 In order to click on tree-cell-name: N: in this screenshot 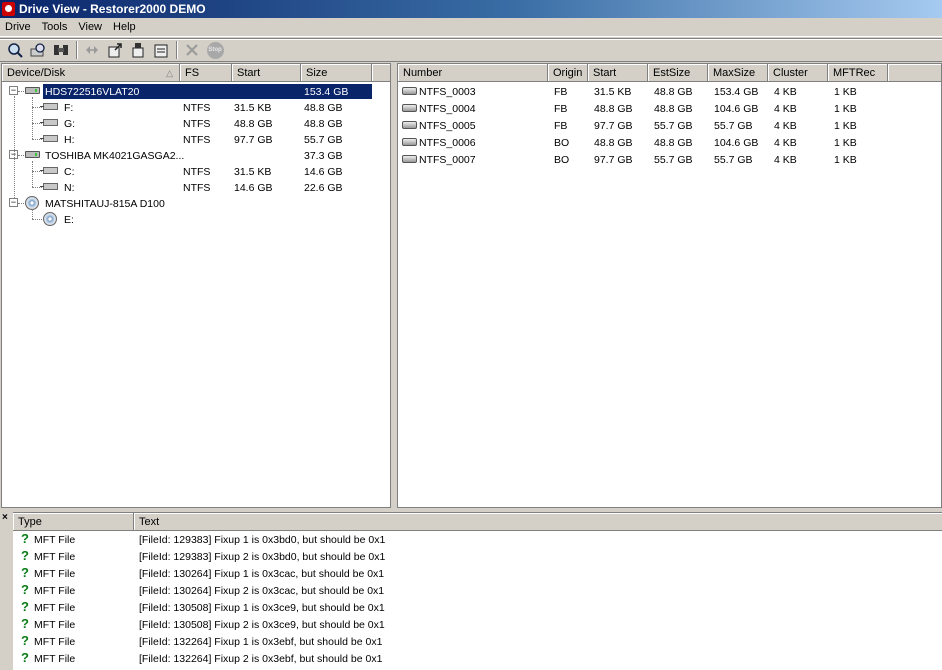, I will do `click(69, 188)`.